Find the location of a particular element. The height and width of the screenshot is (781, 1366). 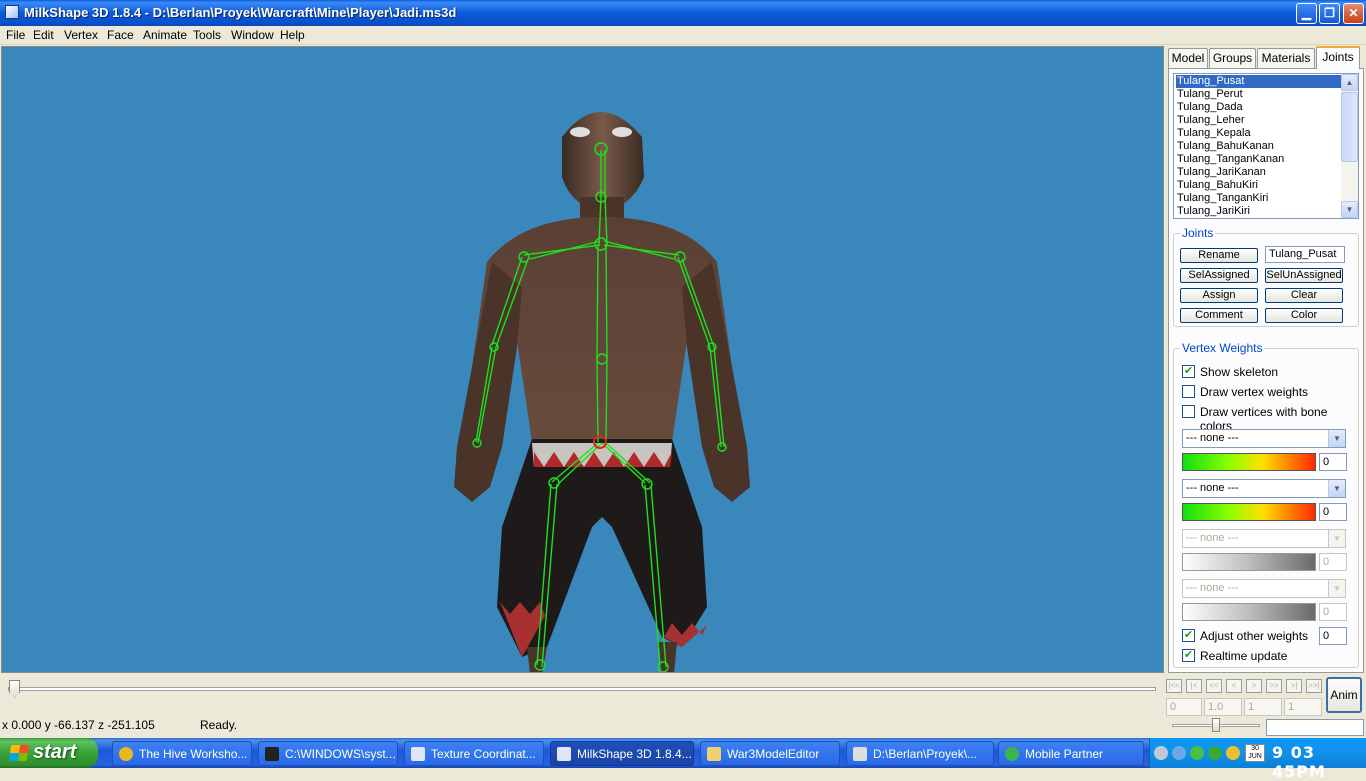

next-key-button: >| is located at coordinates (1294, 686).